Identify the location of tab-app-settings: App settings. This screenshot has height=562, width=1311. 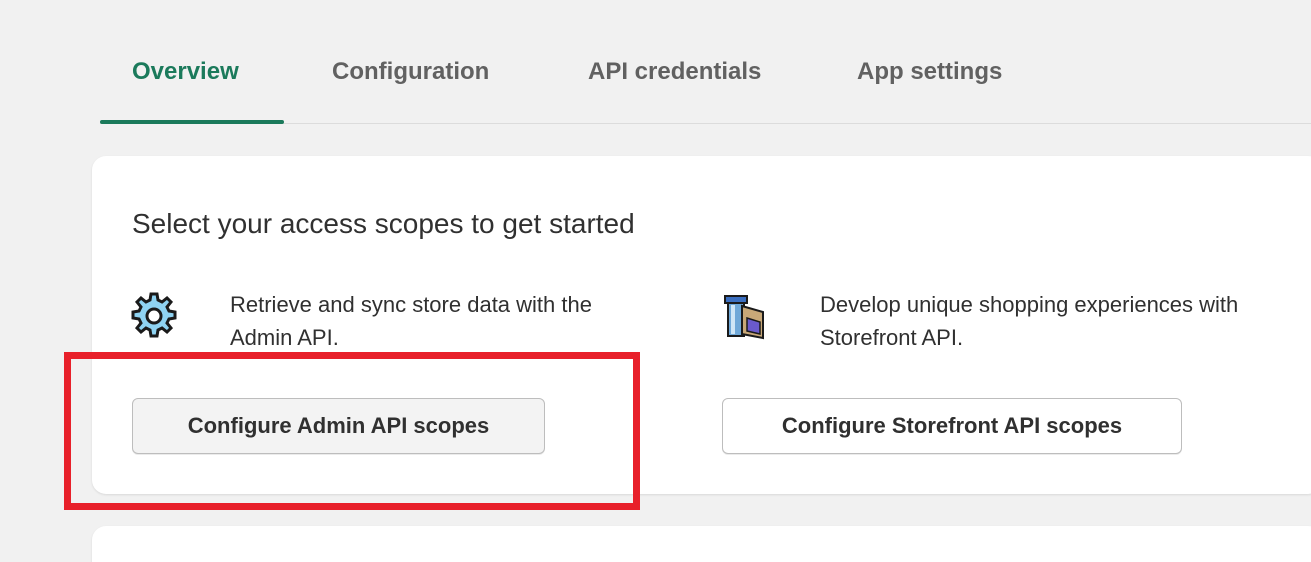
(929, 72).